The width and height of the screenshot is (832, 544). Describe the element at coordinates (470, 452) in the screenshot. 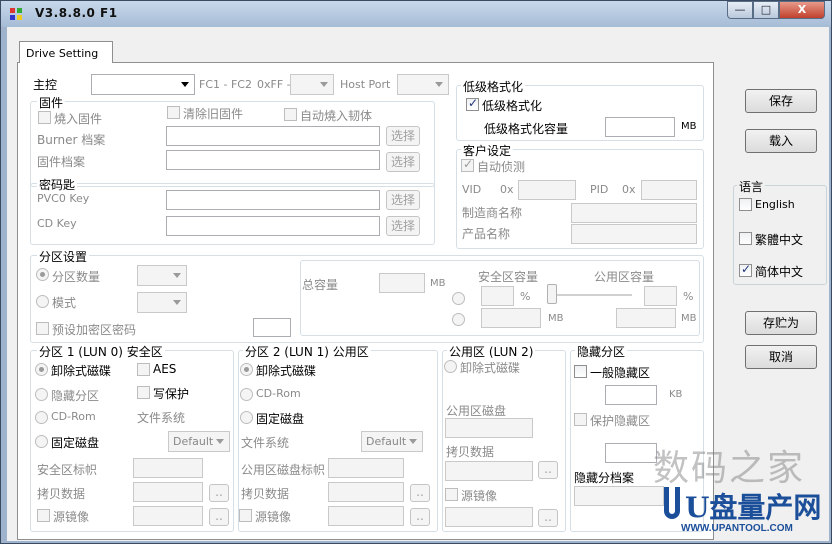

I see `lun2-copy-data-label: 拷贝数据` at that location.